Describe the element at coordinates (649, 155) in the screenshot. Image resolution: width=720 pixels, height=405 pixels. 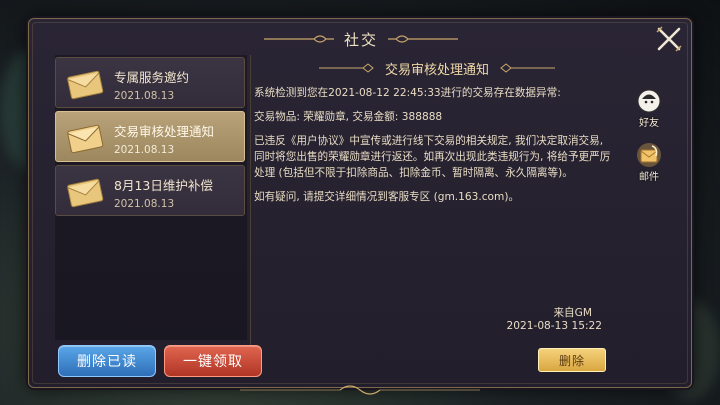
I see `mail-feather-icon` at that location.